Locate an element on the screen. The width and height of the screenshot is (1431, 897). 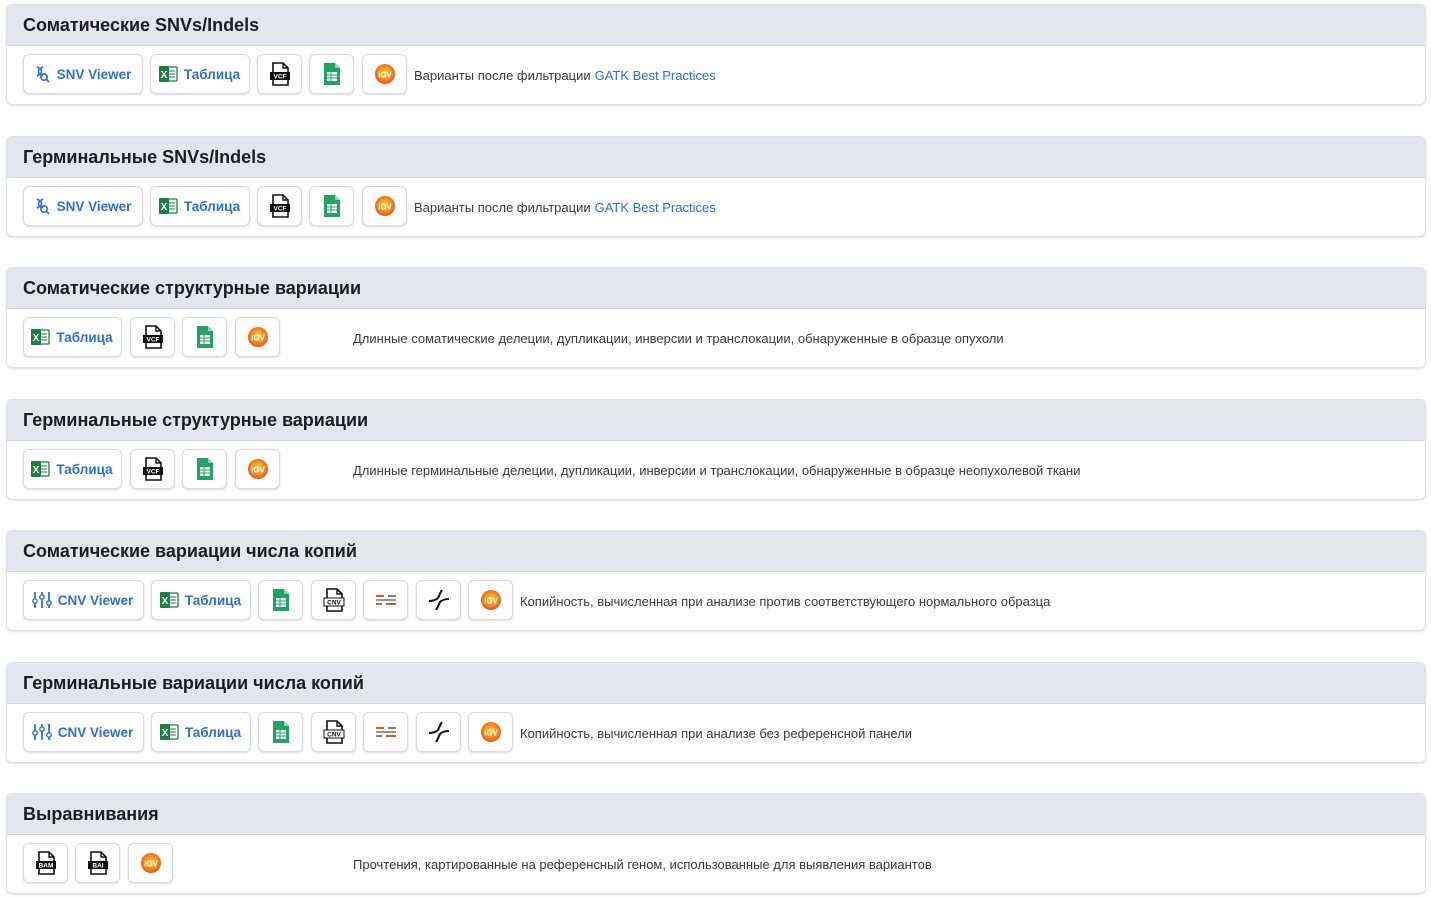
panel-title: Соматические вариации числа копий is located at coordinates (716, 551).